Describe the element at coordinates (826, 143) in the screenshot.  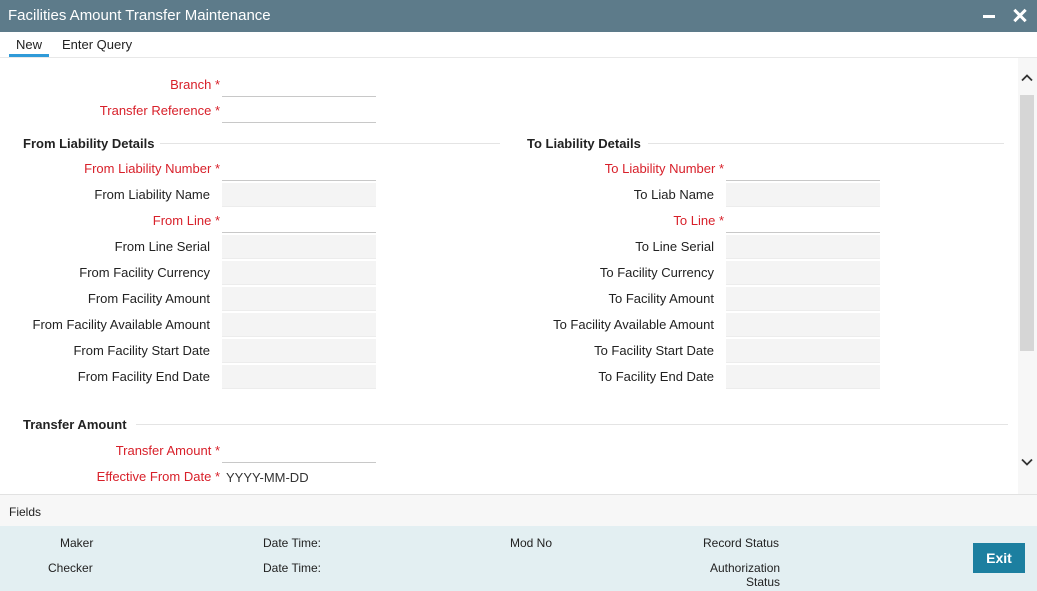
I see `to-section-divider` at that location.